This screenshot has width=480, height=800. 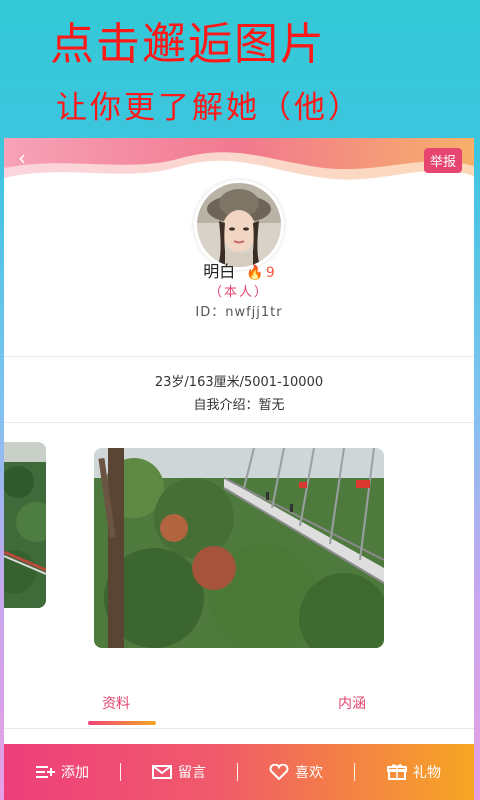 I want to click on avatar, so click(x=239, y=225).